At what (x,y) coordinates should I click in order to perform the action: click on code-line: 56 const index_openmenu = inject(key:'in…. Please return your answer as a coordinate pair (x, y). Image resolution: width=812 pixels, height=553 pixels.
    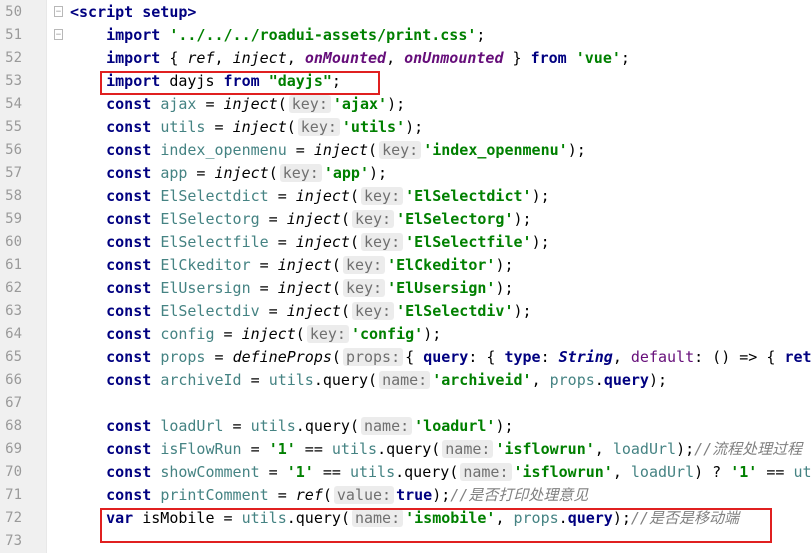
    Looking at the image, I should click on (406, 150).